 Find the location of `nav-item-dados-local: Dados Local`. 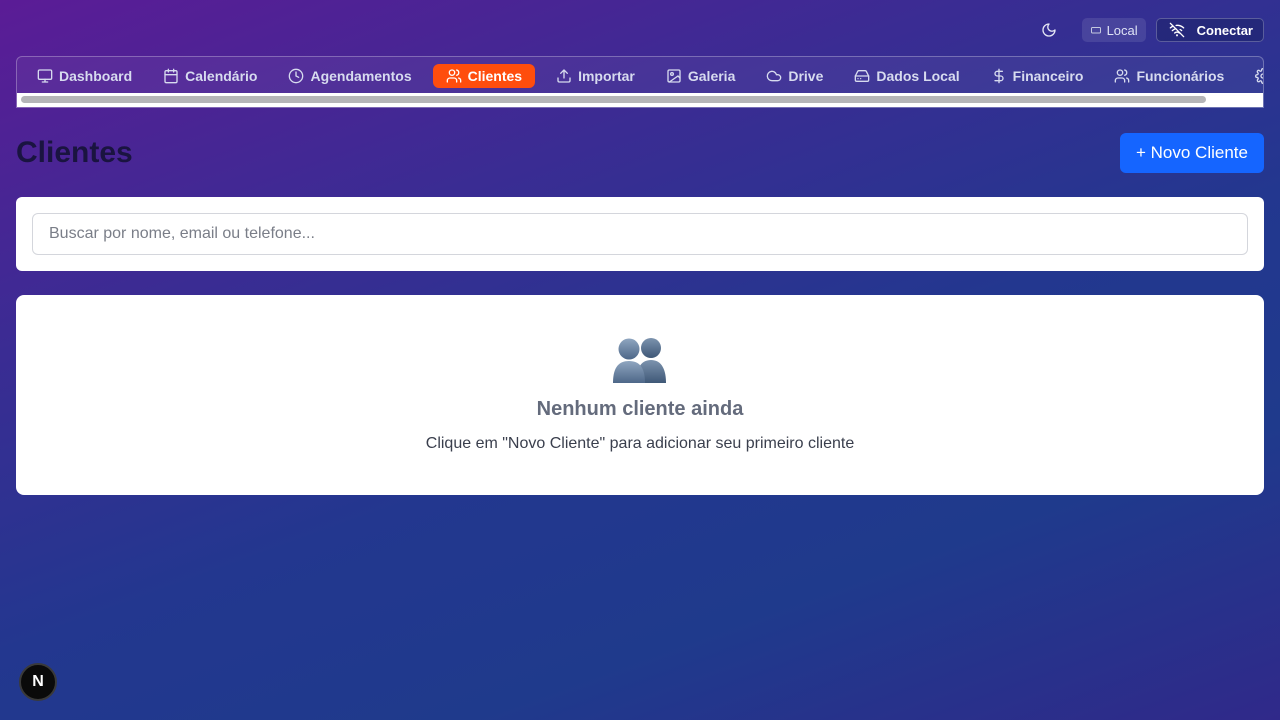

nav-item-dados-local: Dados Local is located at coordinates (906, 76).